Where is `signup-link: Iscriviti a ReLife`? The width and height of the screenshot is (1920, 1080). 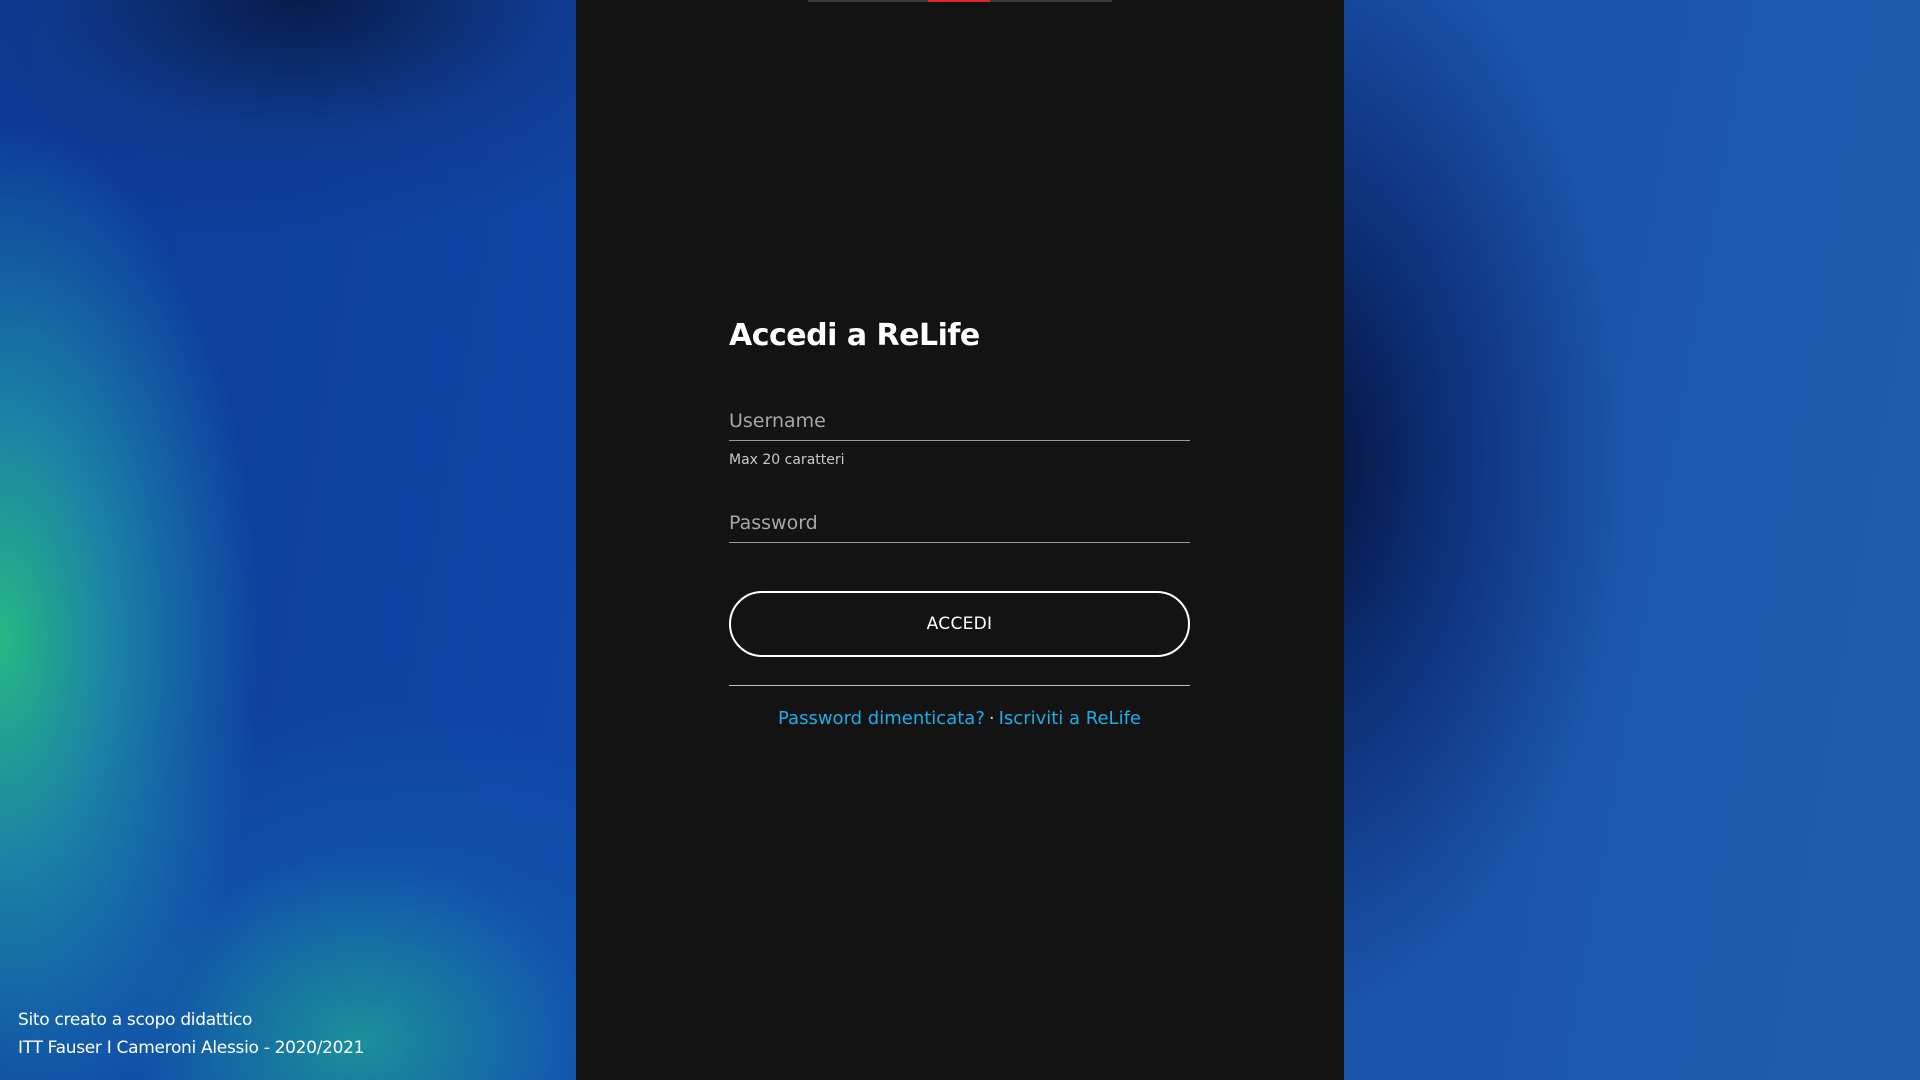
signup-link: Iscriviti a ReLife is located at coordinates (1070, 718).